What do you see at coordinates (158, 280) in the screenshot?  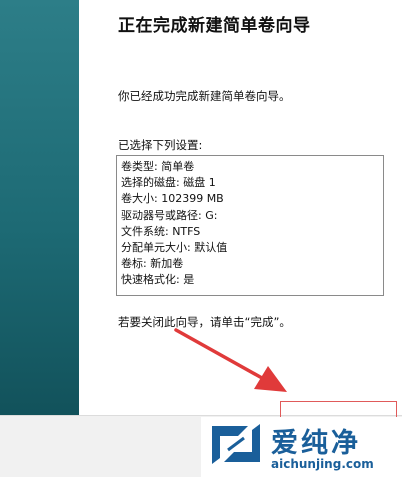 I see `setting-quick-format: 快速格式化: 是` at bounding box center [158, 280].